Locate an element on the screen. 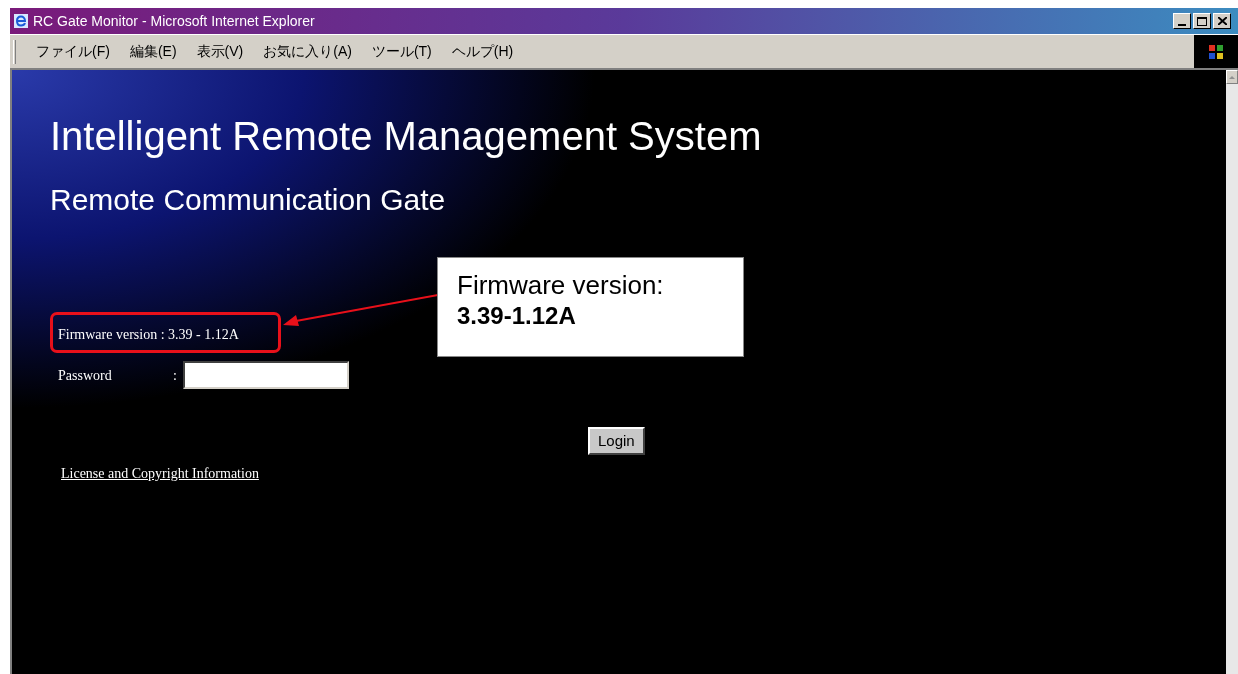  maximize-icon is located at coordinates (1202, 21).